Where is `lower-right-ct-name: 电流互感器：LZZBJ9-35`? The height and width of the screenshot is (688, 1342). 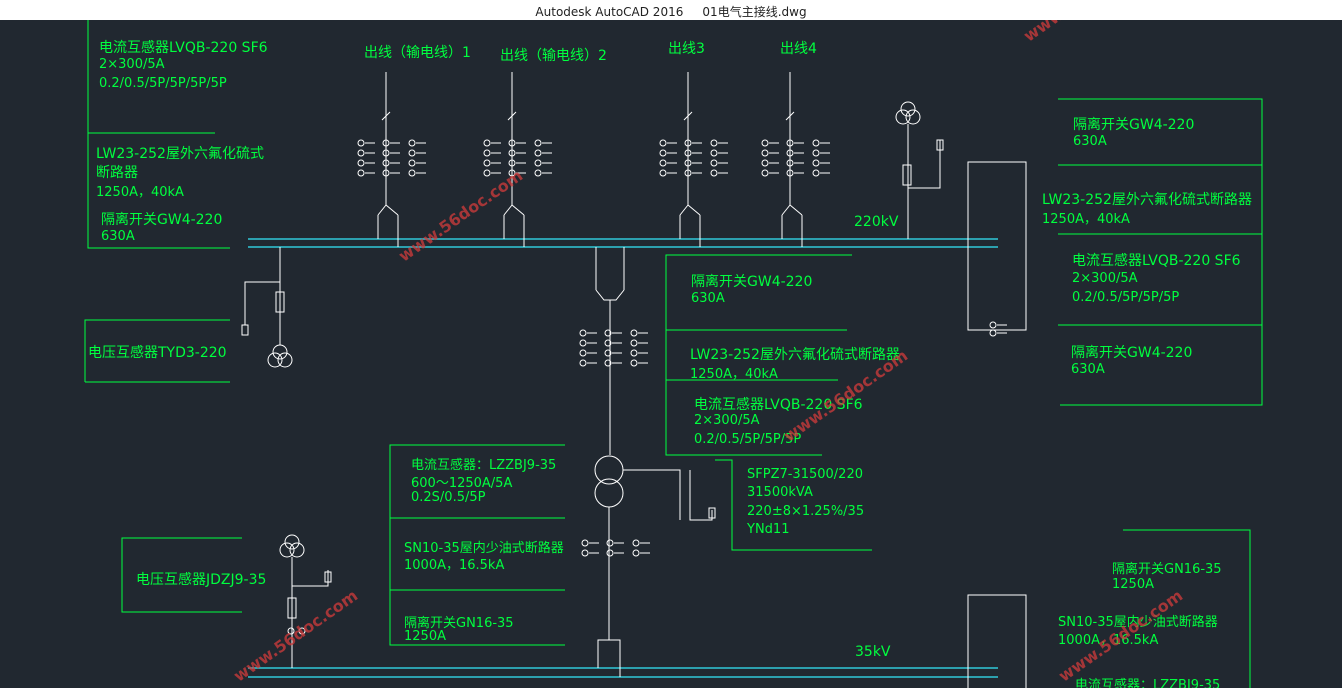 lower-right-ct-name: 电流互感器：LZZBJ9-35 is located at coordinates (1148, 683).